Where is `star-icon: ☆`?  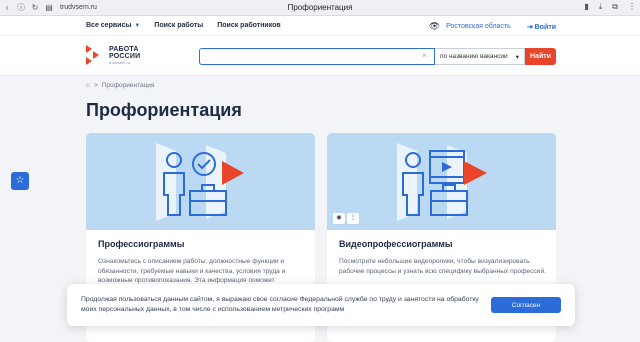
star-icon: ☆ is located at coordinates (20, 181).